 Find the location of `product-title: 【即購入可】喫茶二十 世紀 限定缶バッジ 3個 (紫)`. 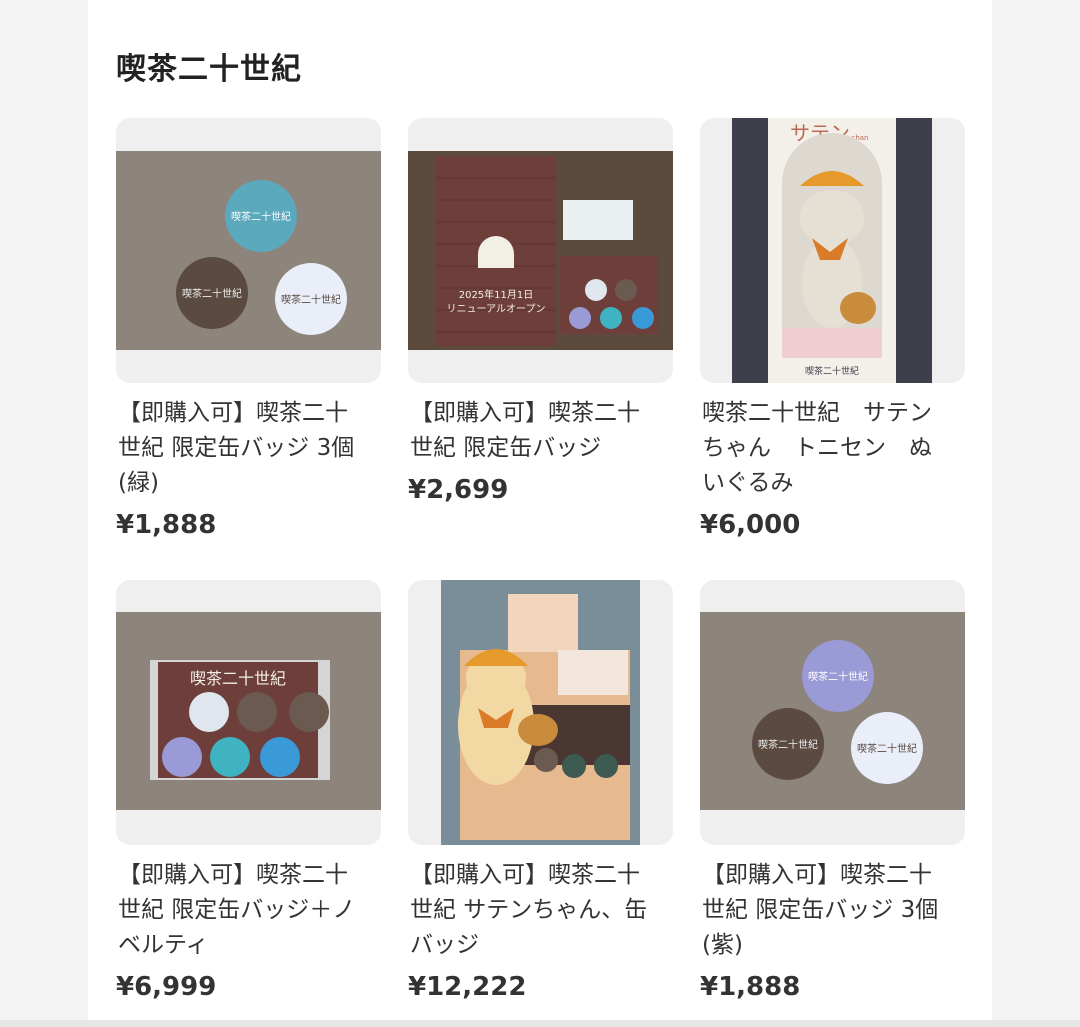

product-title: 【即購入可】喫茶二十 世紀 限定缶バッジ 3個 (紫) is located at coordinates (833, 910).